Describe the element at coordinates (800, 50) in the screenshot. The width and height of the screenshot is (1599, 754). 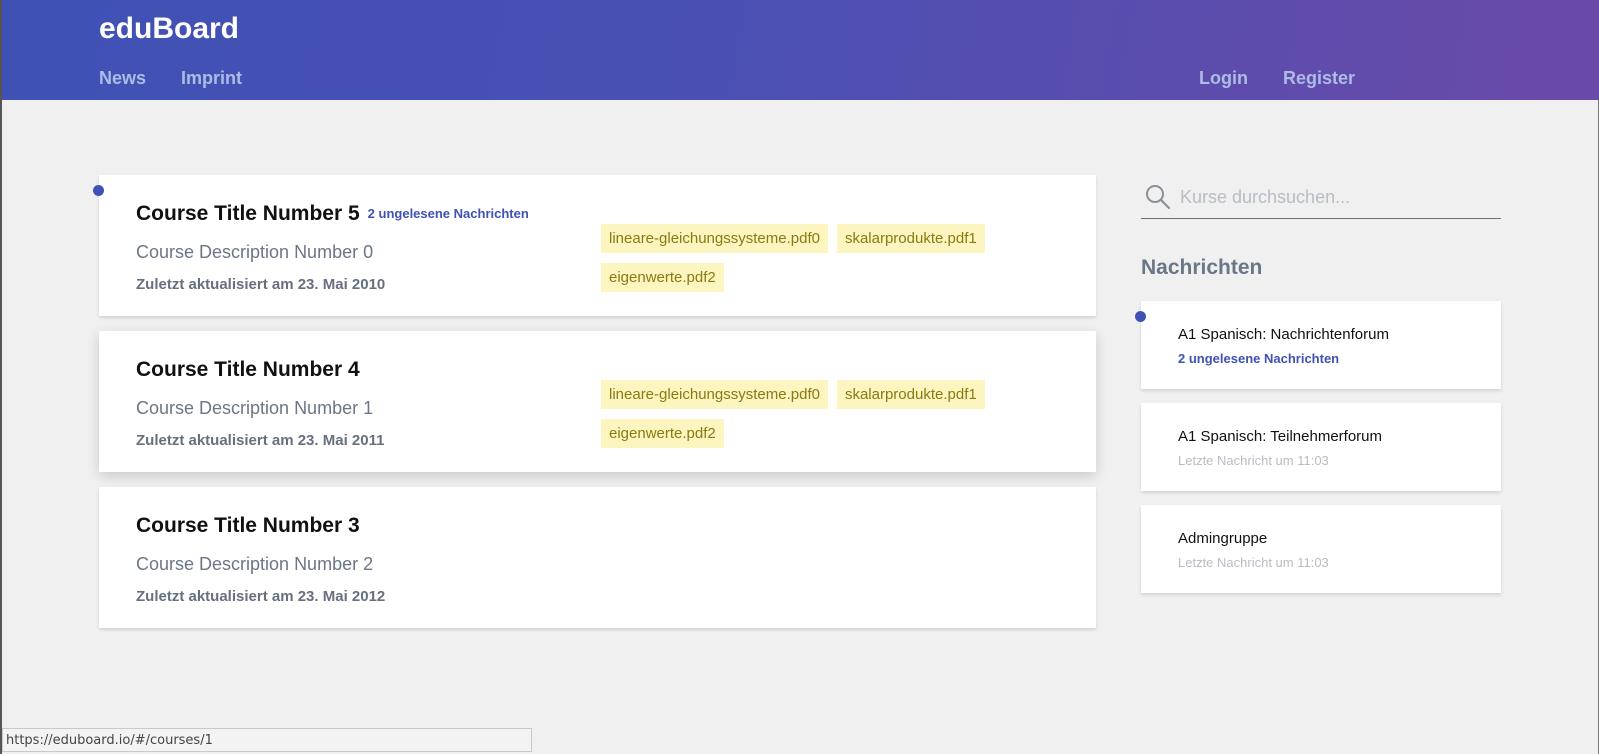
I see `top-header: eduBoard News Imprint Login Register` at that location.